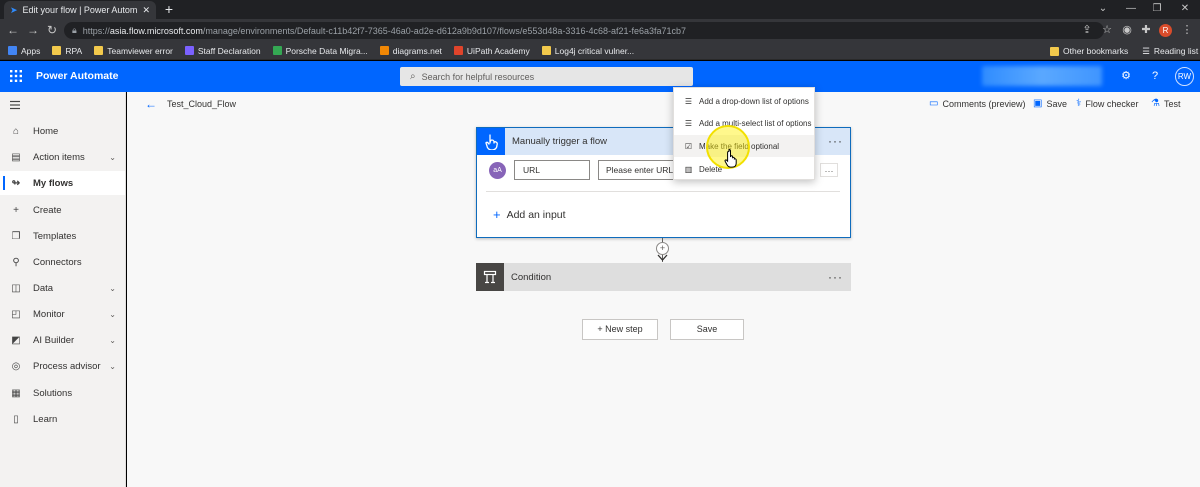 The height and width of the screenshot is (487, 1200). I want to click on search-input: ⌕ Search for helpful resources, so click(546, 76).